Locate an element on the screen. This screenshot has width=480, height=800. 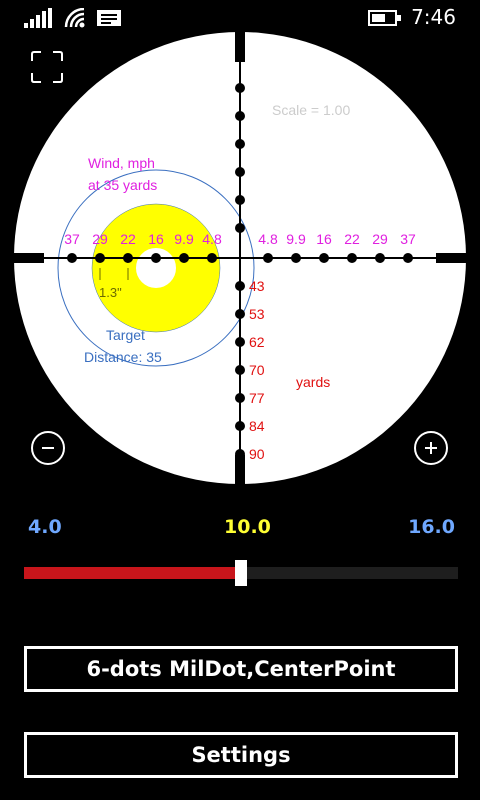
zoom-slider is located at coordinates (241, 574).